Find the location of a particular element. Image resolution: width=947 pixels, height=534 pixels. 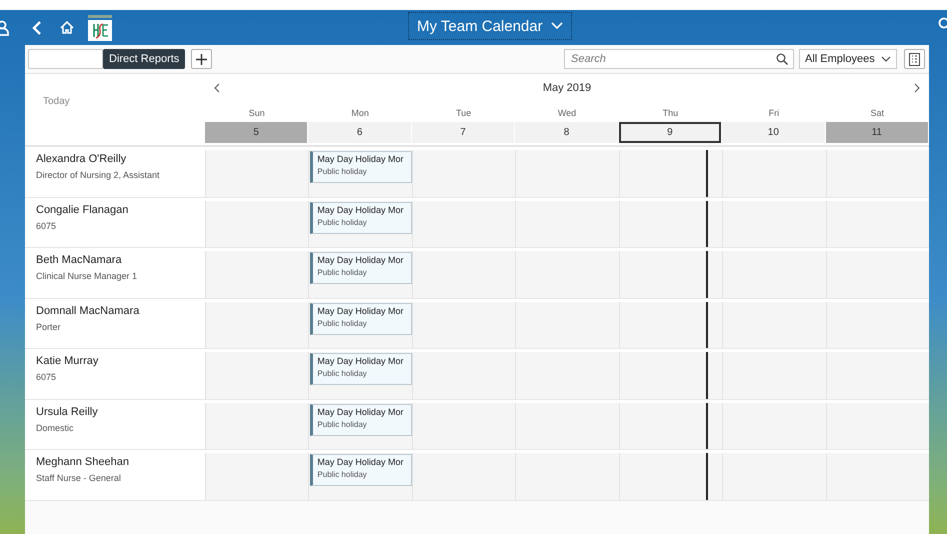

weekday-label: Sun is located at coordinates (257, 113).